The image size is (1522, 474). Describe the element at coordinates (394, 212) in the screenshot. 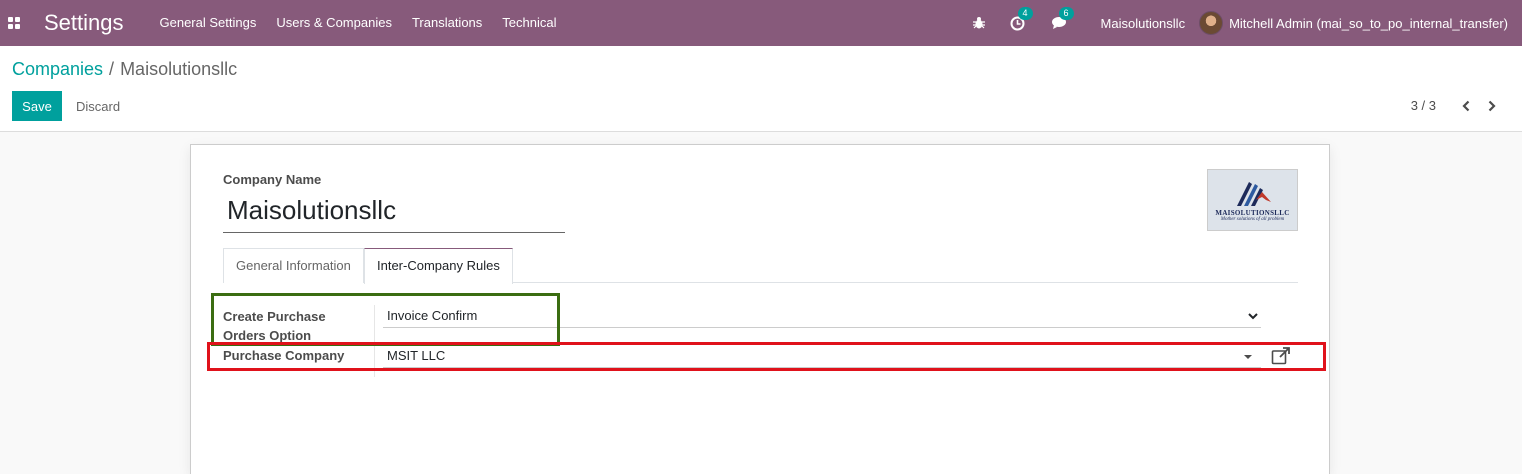

I see `company-name-input: Maisolutionsllc` at that location.